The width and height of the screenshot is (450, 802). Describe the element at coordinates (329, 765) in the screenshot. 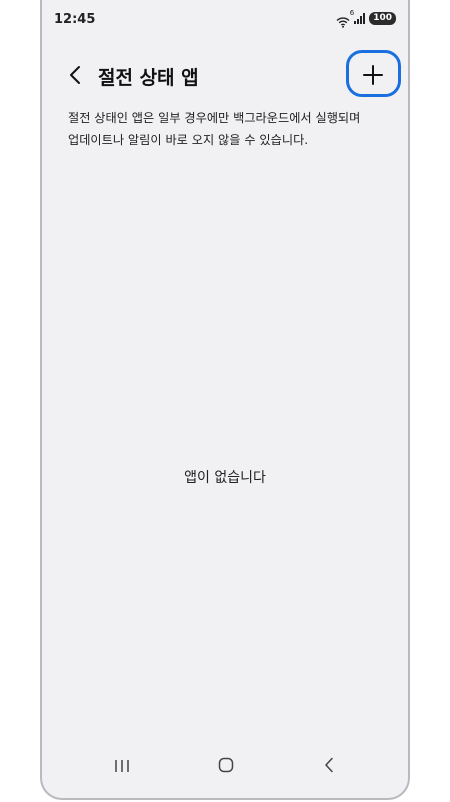

I see `back-icon` at that location.